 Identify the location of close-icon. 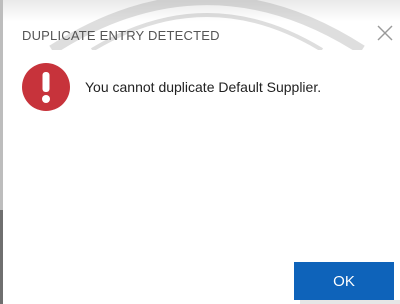
(385, 33).